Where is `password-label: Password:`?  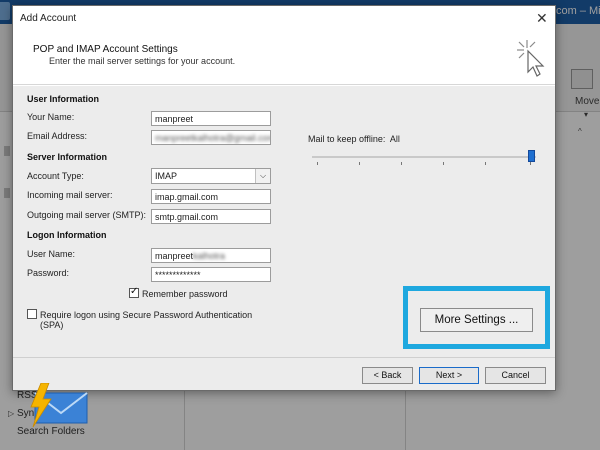 password-label: Password: is located at coordinates (48, 273).